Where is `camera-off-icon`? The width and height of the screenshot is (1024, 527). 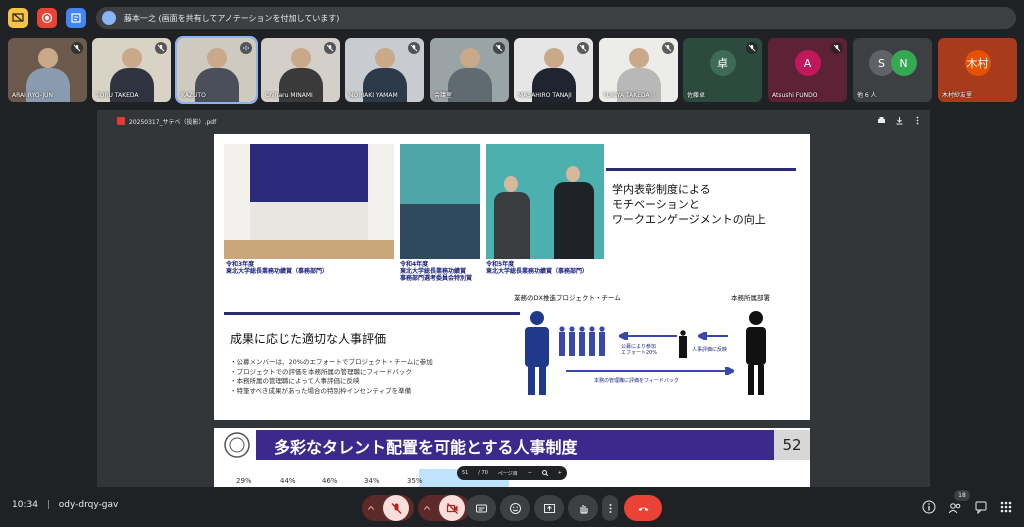
camera-off-icon is located at coordinates (452, 508).